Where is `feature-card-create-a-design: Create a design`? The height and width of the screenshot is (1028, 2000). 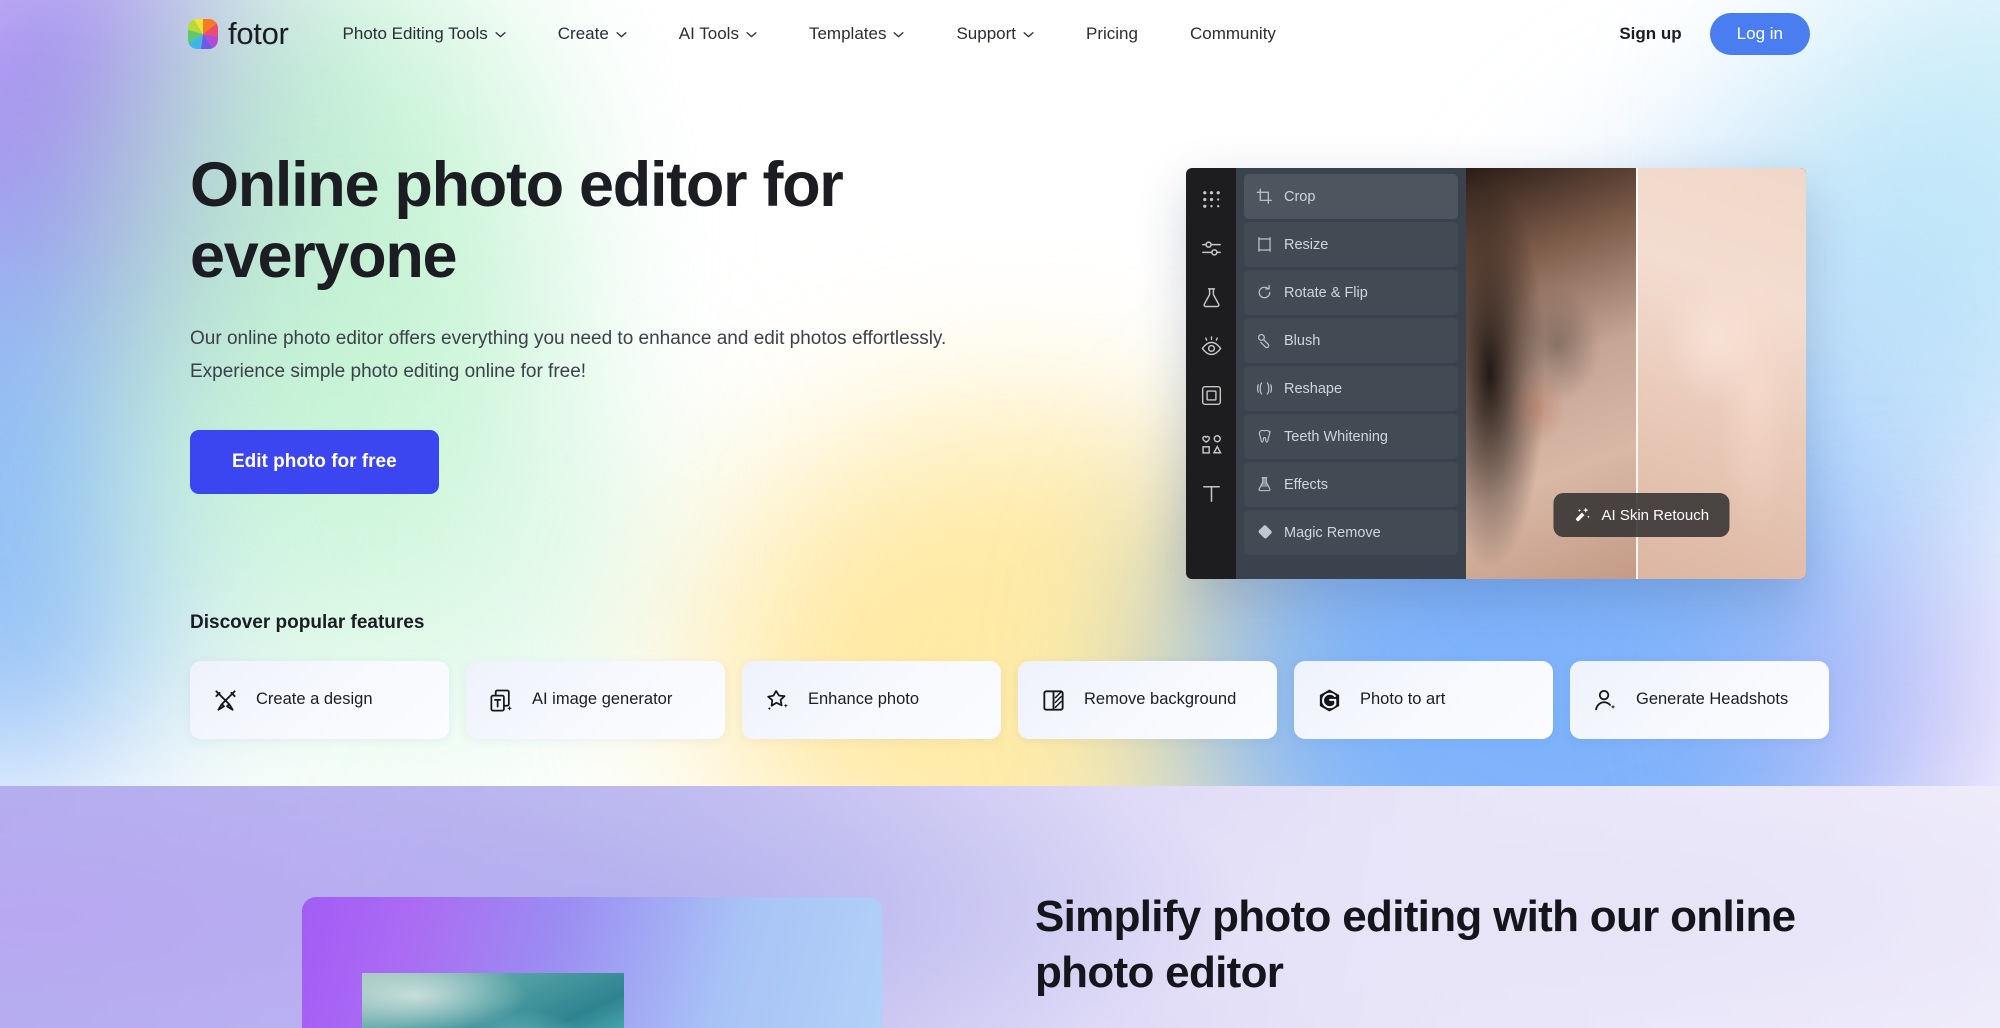
feature-card-create-a-design: Create a design is located at coordinates (319, 700).